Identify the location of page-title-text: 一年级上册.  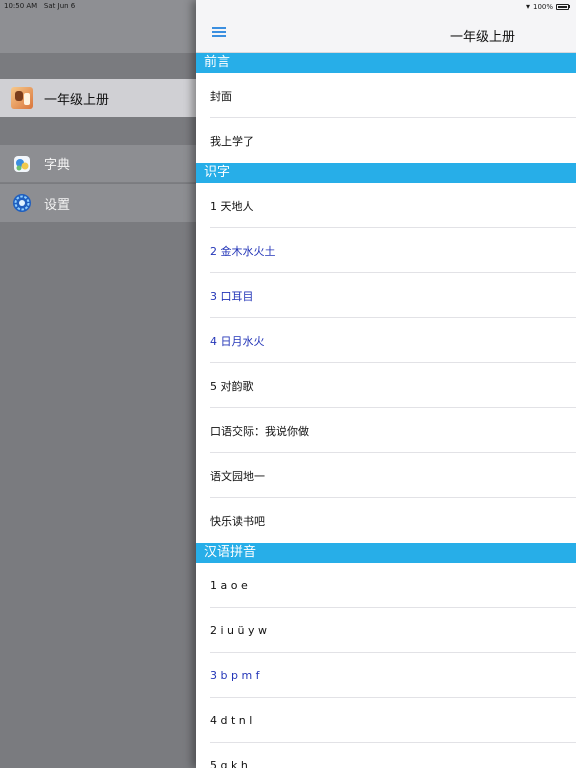
(483, 37).